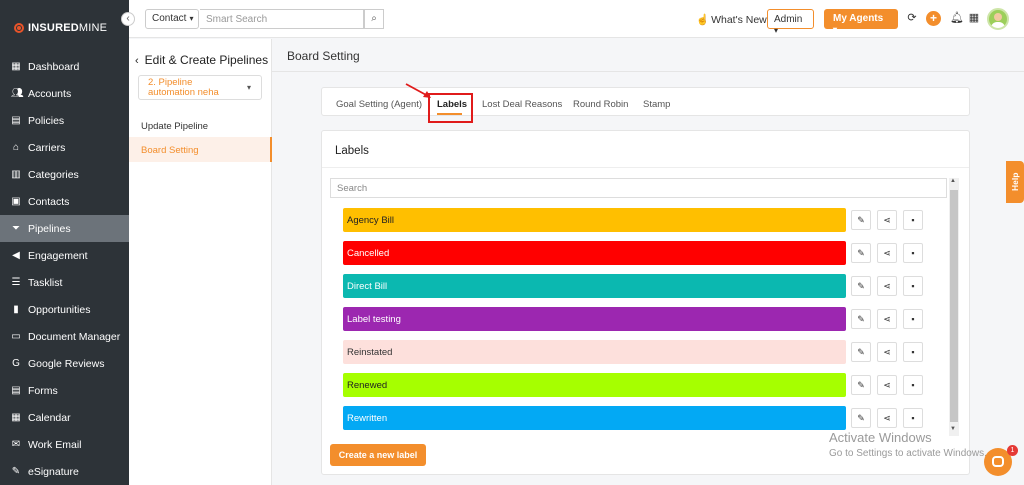  What do you see at coordinates (43, 390) in the screenshot?
I see `sidebar-item-label: Forms` at bounding box center [43, 390].